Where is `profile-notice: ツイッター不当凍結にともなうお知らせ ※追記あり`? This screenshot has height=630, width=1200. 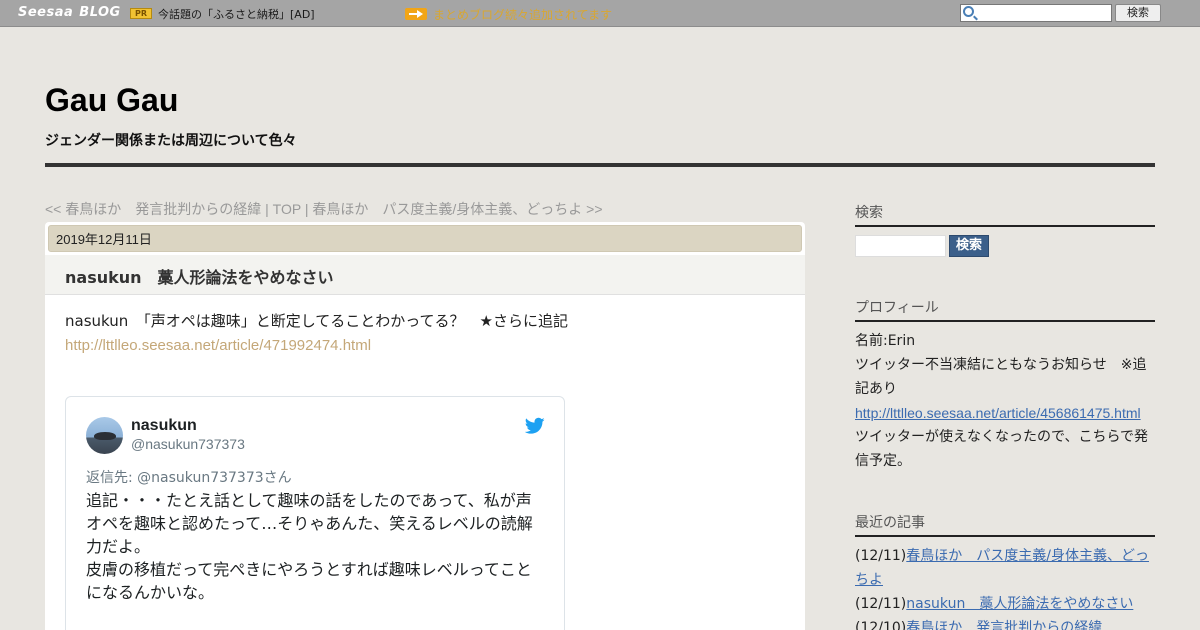
profile-notice: ツイッター不当凍結にともなうお知らせ ※追記あり is located at coordinates (1001, 377).